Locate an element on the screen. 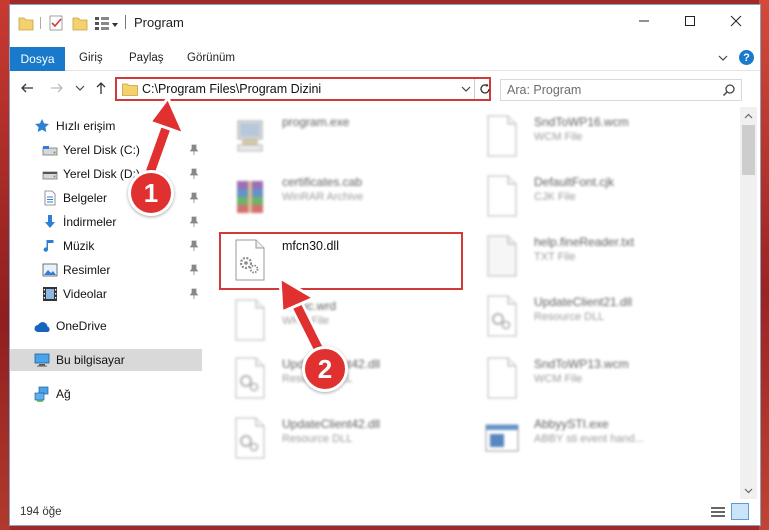 The width and height of the screenshot is (769, 530). search-box is located at coordinates (621, 90).